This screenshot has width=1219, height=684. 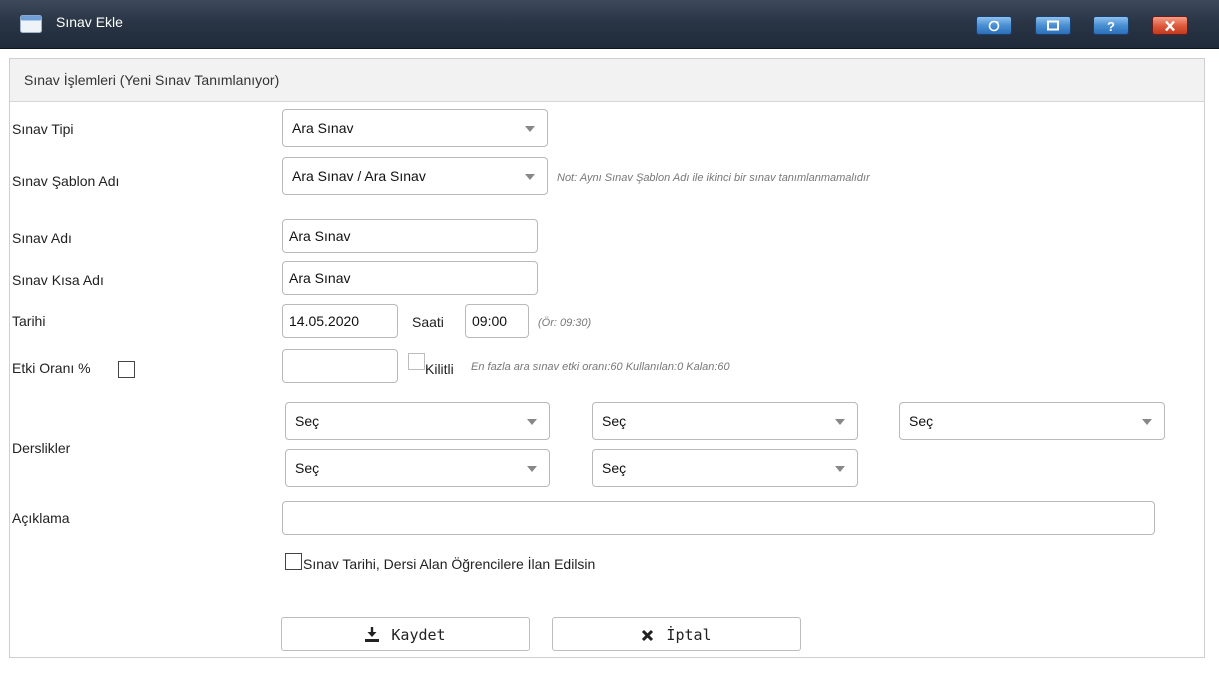 I want to click on exam-short-name-label: Sınav Kısa Adı, so click(x=58, y=280).